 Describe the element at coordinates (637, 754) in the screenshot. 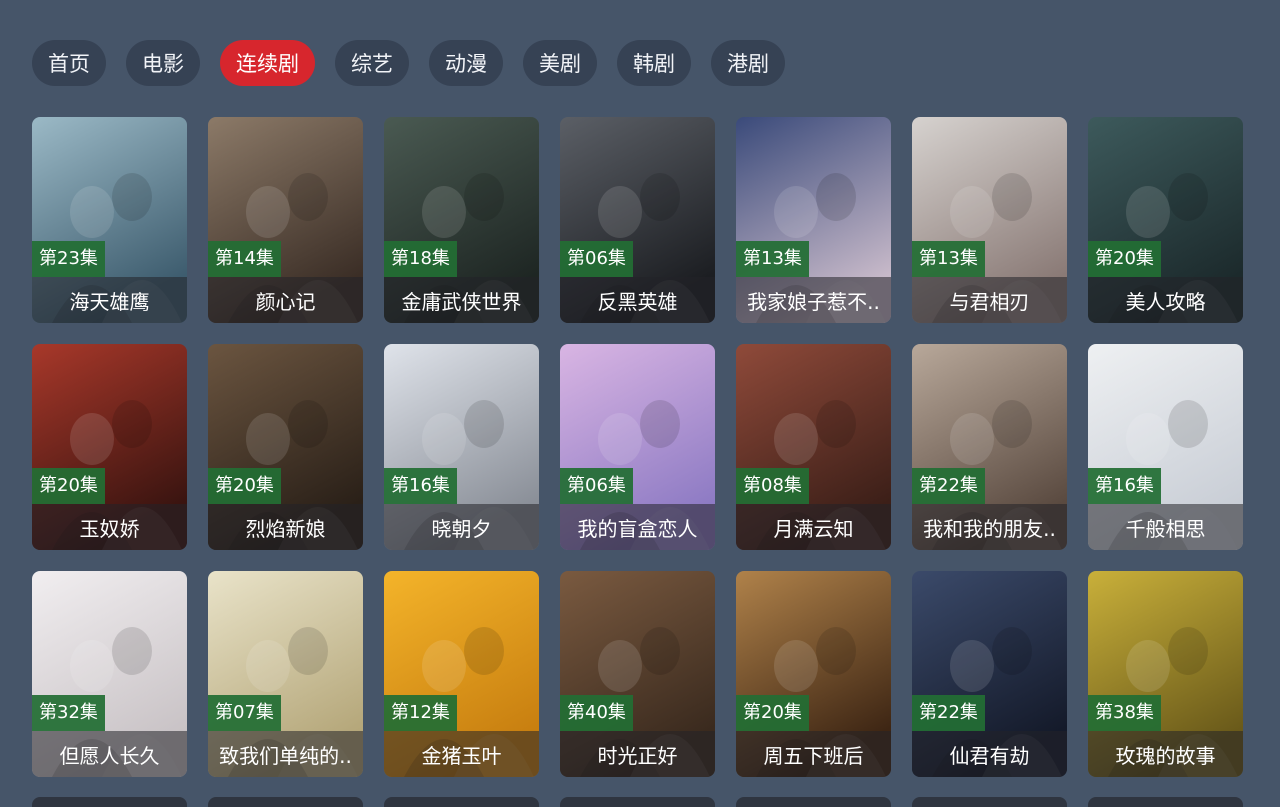

I see `show-title: 时光正好` at that location.